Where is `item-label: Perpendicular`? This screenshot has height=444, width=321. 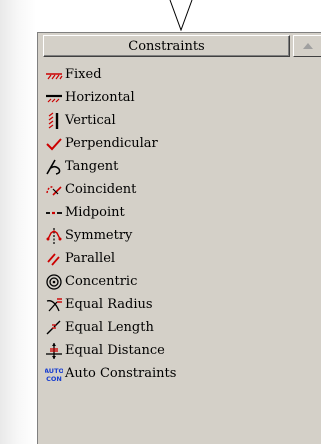
item-label: Perpendicular is located at coordinates (111, 143).